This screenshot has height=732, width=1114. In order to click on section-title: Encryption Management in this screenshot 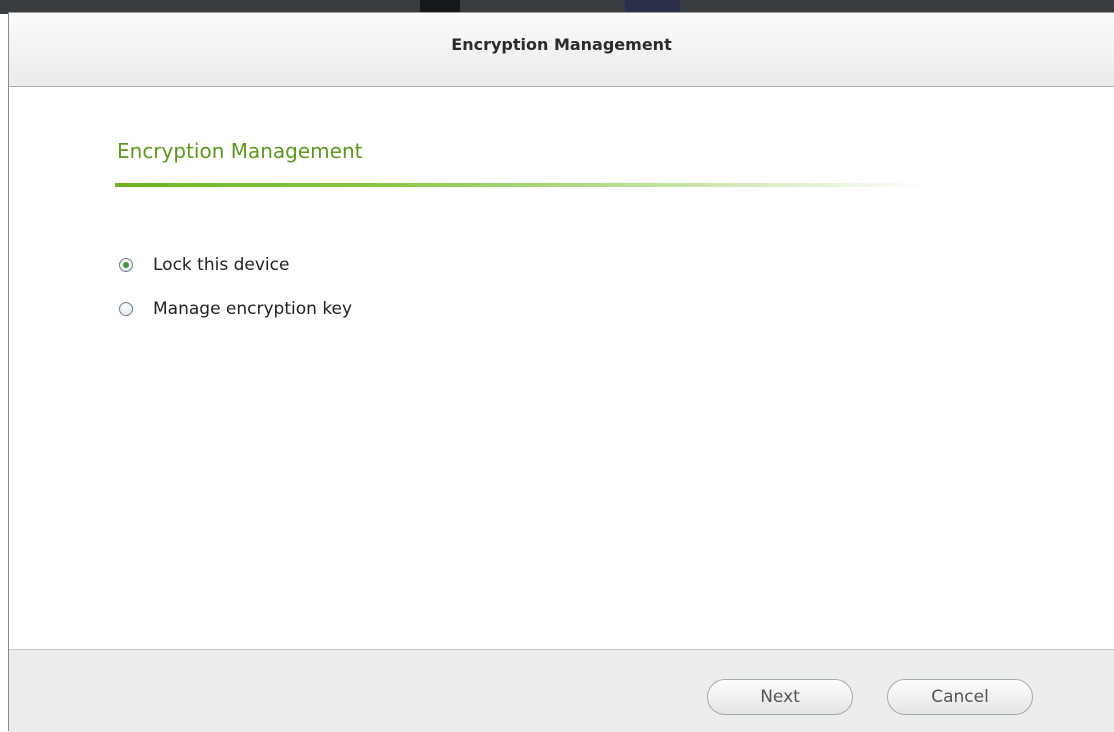, I will do `click(240, 151)`.